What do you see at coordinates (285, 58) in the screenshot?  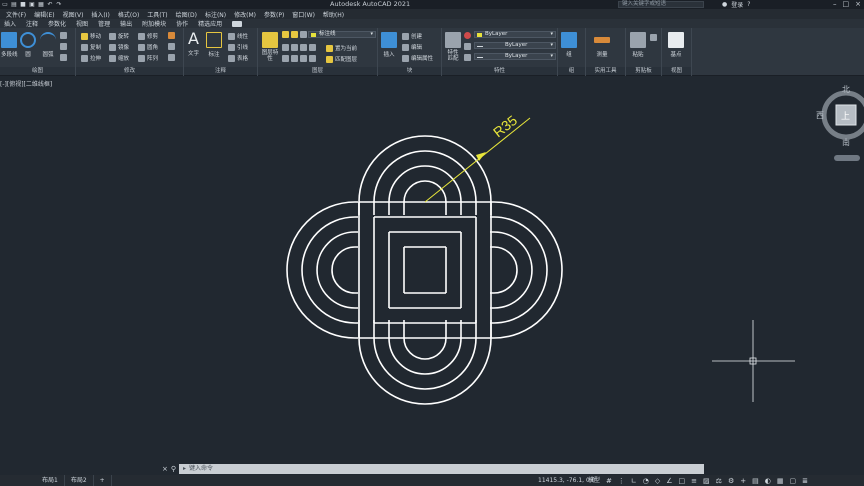 I see `layer-on-icon` at bounding box center [285, 58].